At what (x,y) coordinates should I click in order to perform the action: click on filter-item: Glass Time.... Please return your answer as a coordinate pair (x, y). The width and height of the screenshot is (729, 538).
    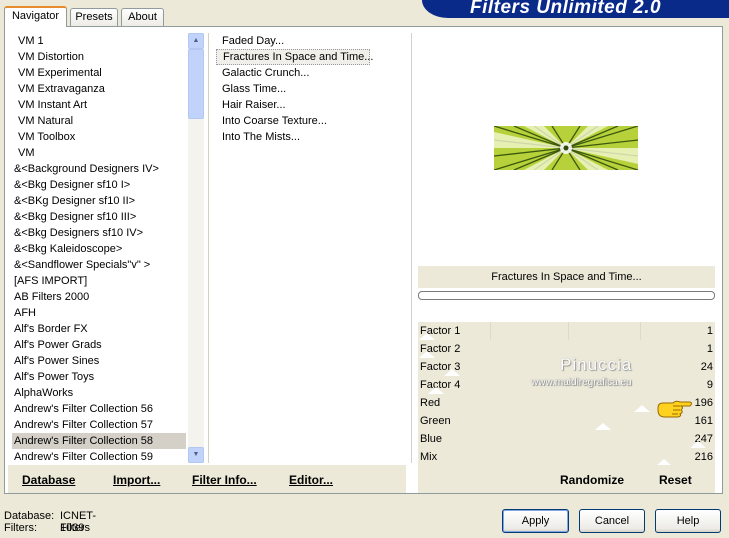
    Looking at the image, I should click on (311, 89).